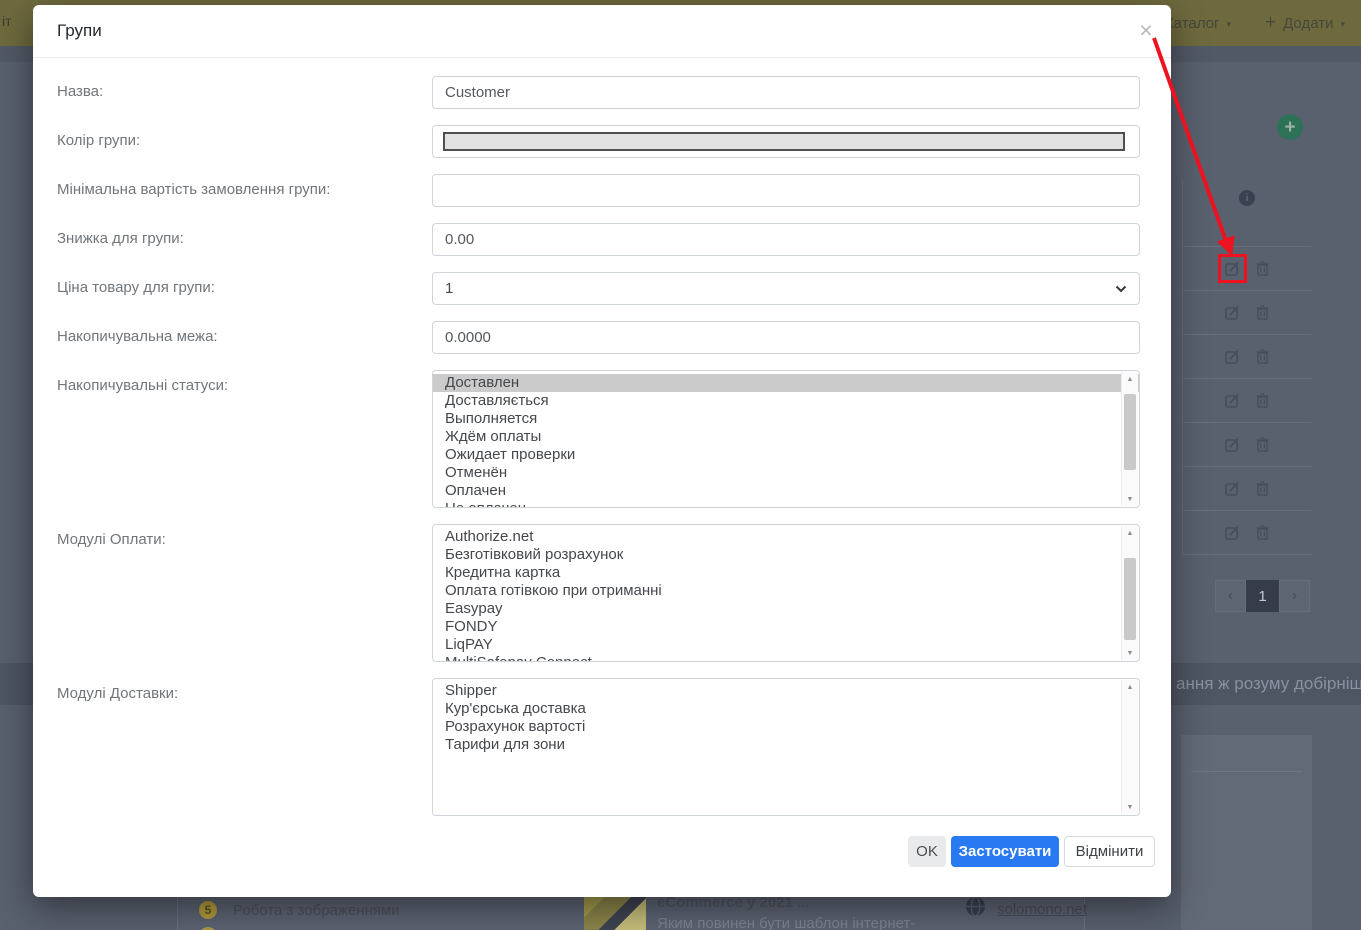  Describe the element at coordinates (786, 473) in the screenshot. I see `select-option: Отменён` at that location.